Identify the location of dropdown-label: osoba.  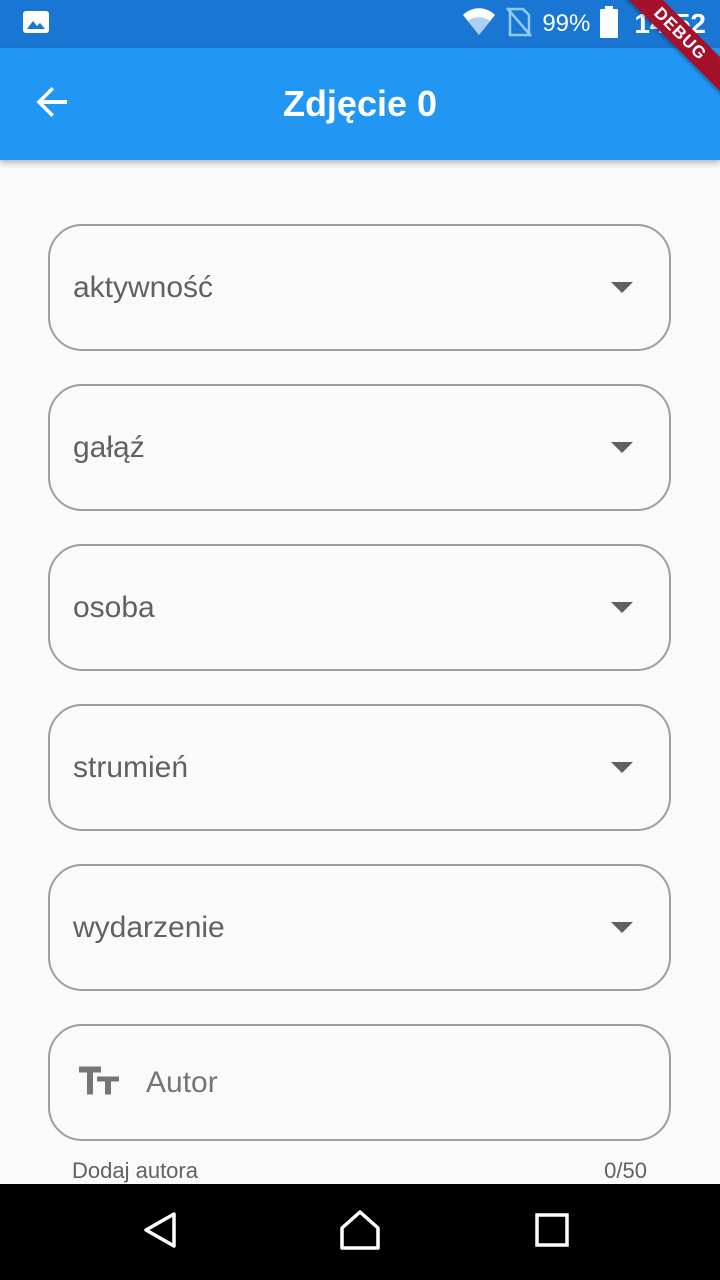
(114, 607).